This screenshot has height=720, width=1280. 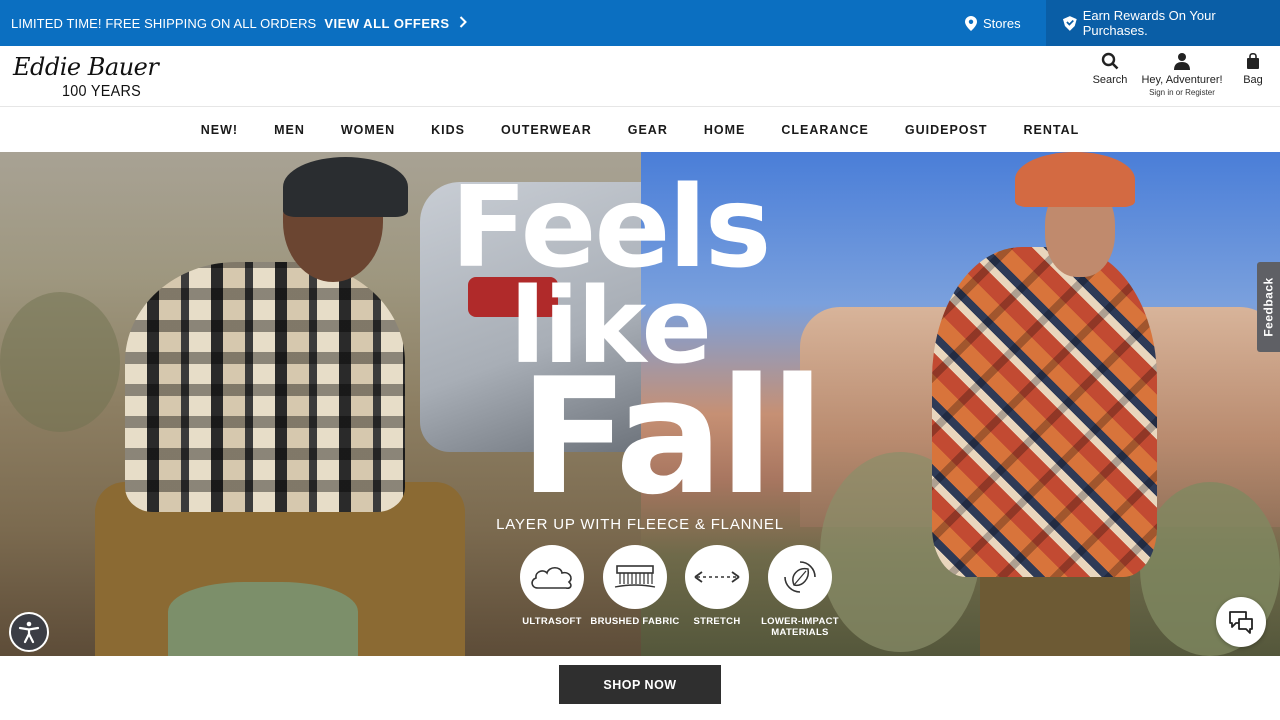 I want to click on eddie-bauer-logo: Eddie Bauer 100 YEARS, so click(x=93, y=76).